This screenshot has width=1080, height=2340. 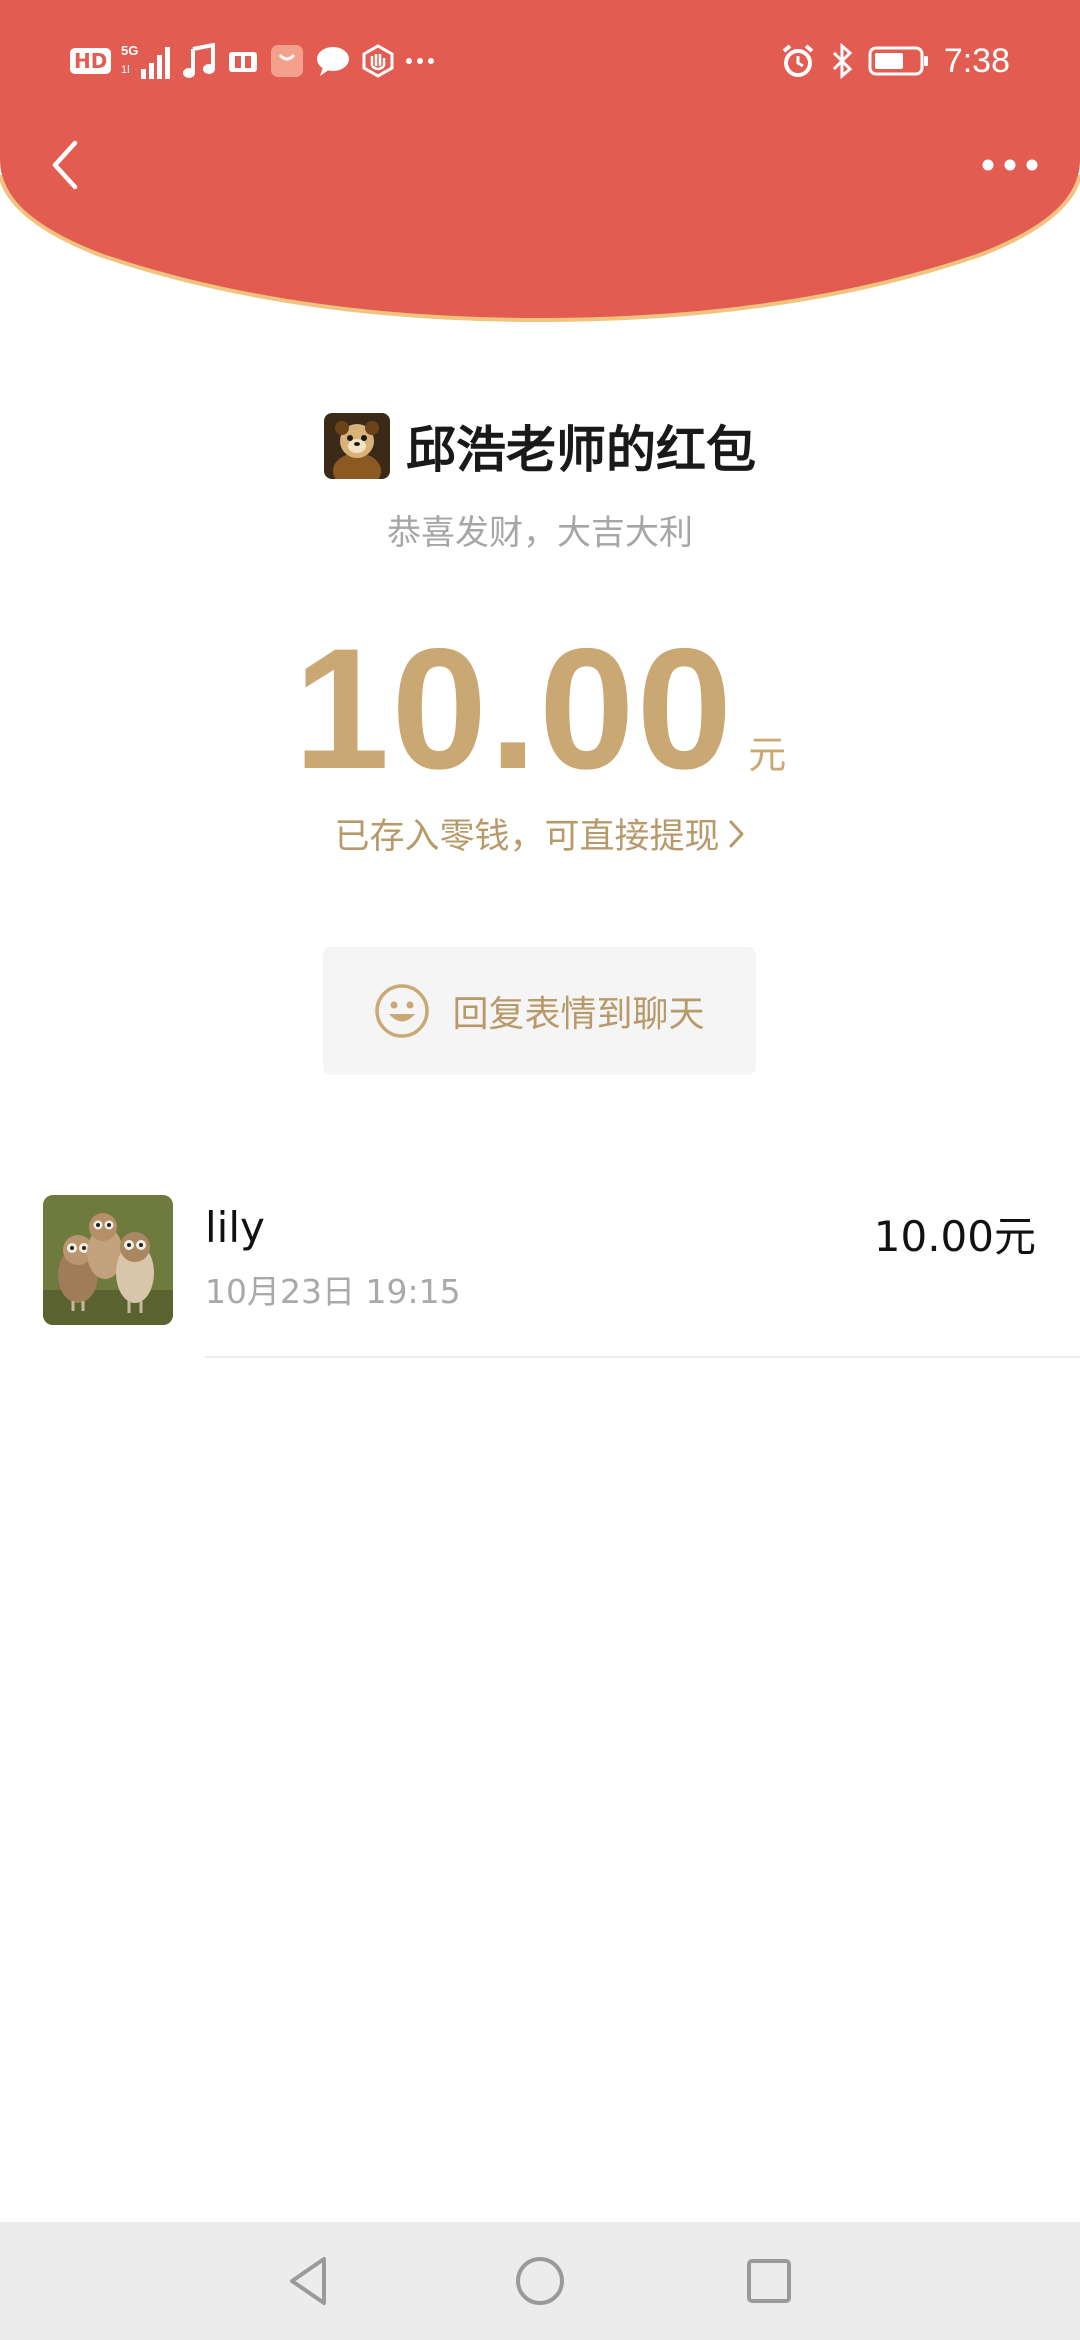 I want to click on svg-text: 1l, so click(x=125, y=70).